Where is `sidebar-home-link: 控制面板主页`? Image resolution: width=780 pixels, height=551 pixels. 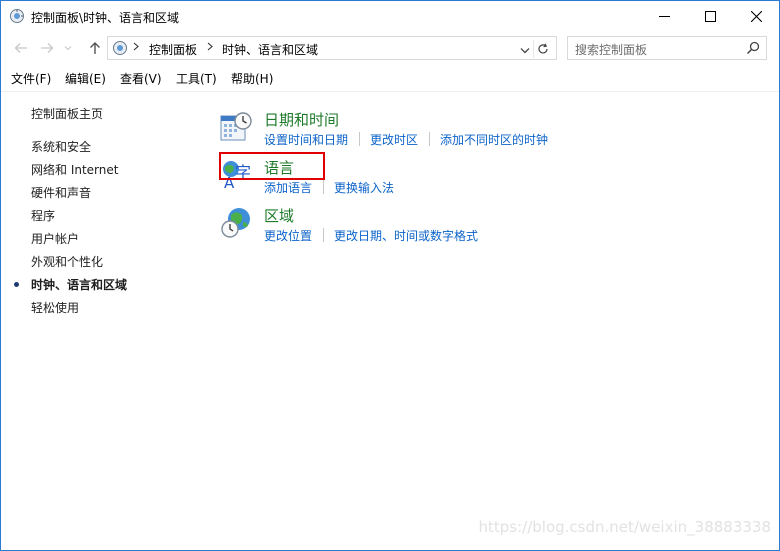
sidebar-home-link: 控制面板主页 is located at coordinates (67, 113).